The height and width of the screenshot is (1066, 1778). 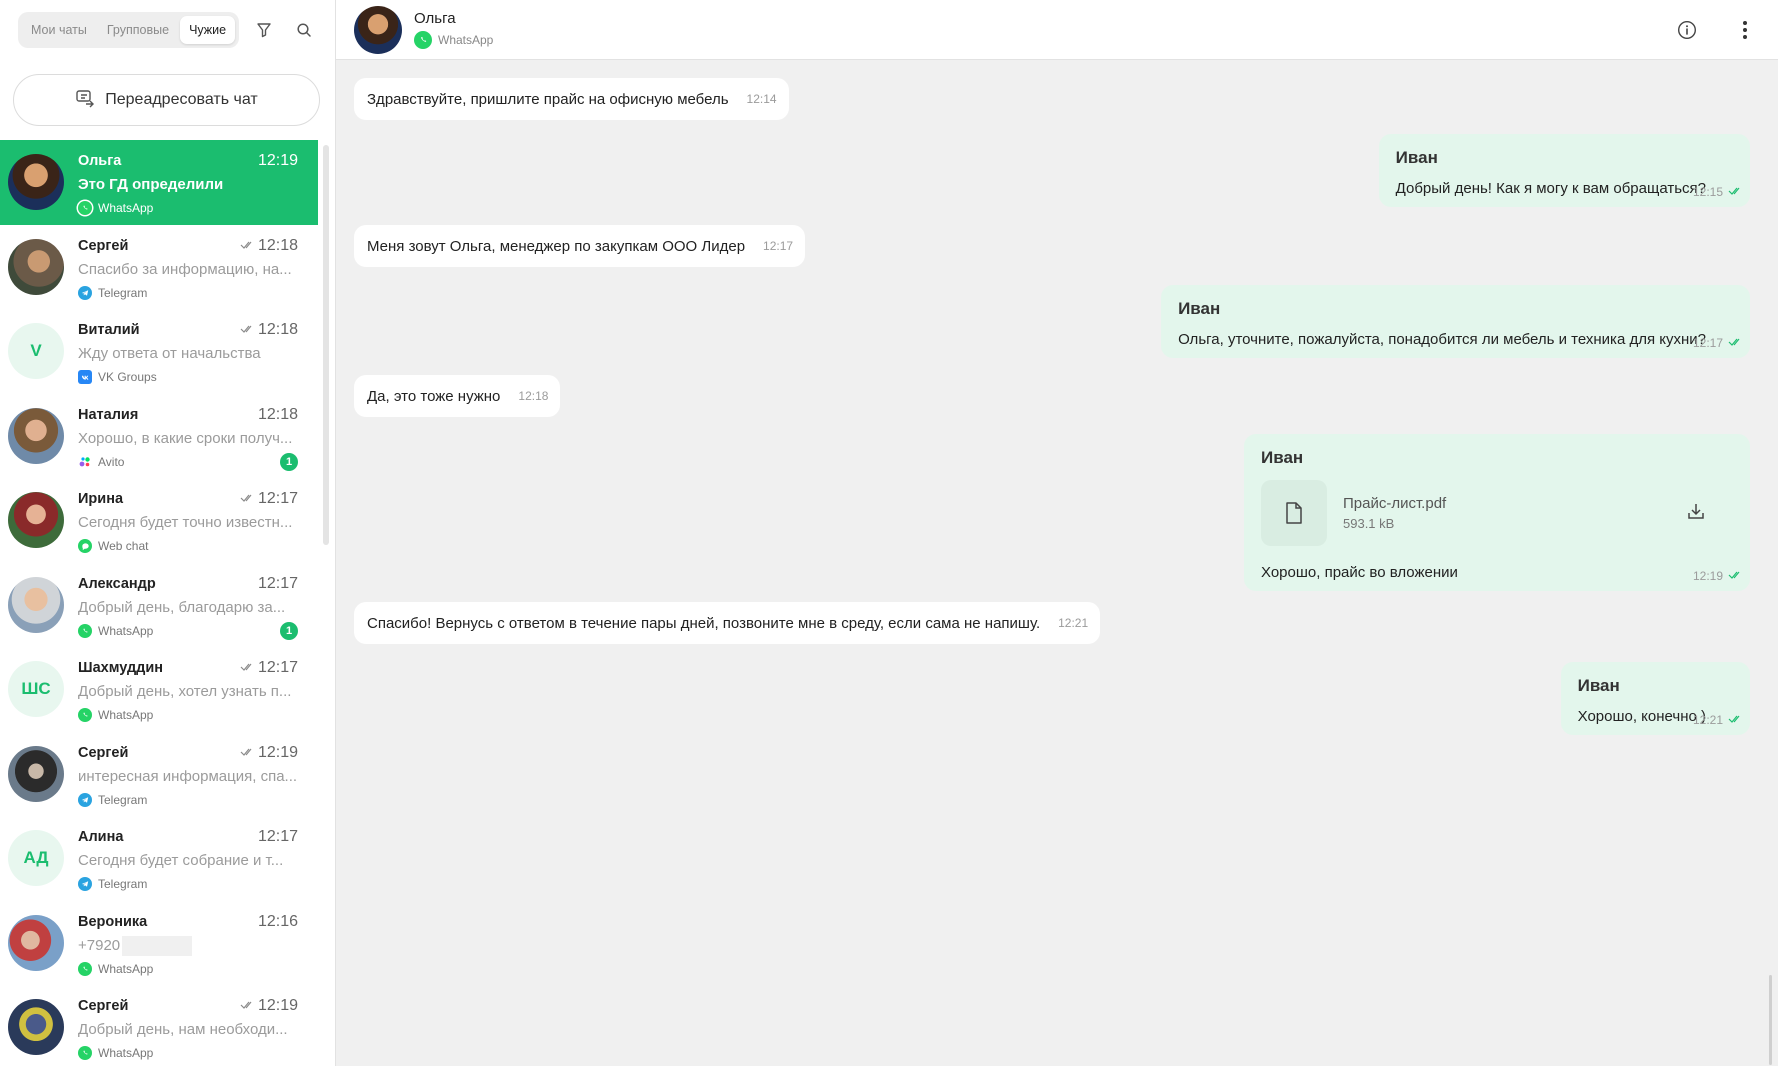 I want to click on tab-my-chats: Мои чаты, so click(x=59, y=30).